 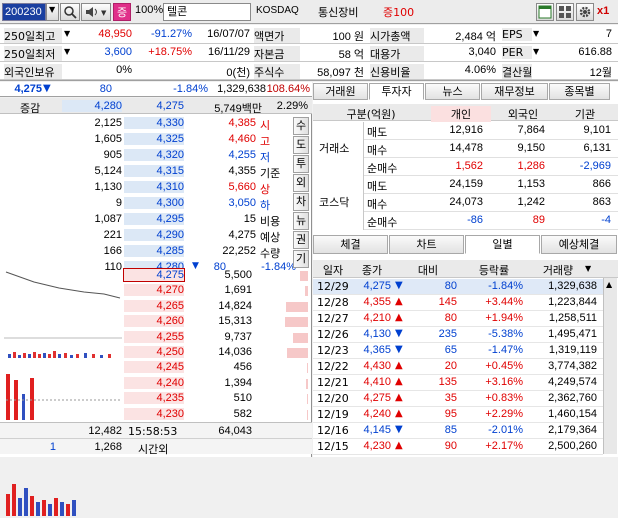 I want to click on top-tab-label: 거래원, so click(x=340, y=91).